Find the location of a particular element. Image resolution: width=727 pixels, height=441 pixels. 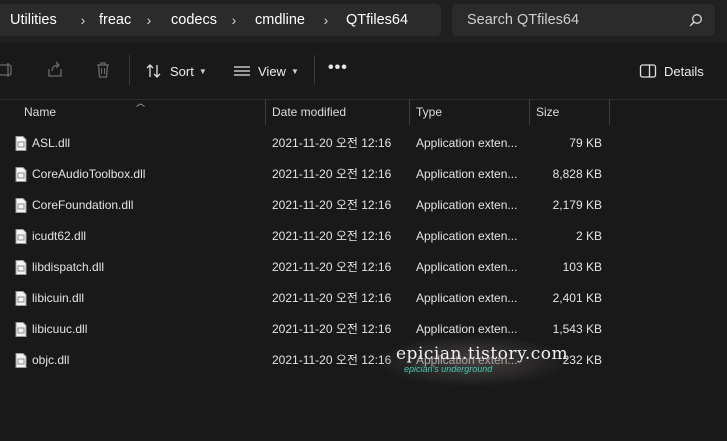

command-bar: Sort ▼ View ▼ ••• Details is located at coordinates (363, 71).